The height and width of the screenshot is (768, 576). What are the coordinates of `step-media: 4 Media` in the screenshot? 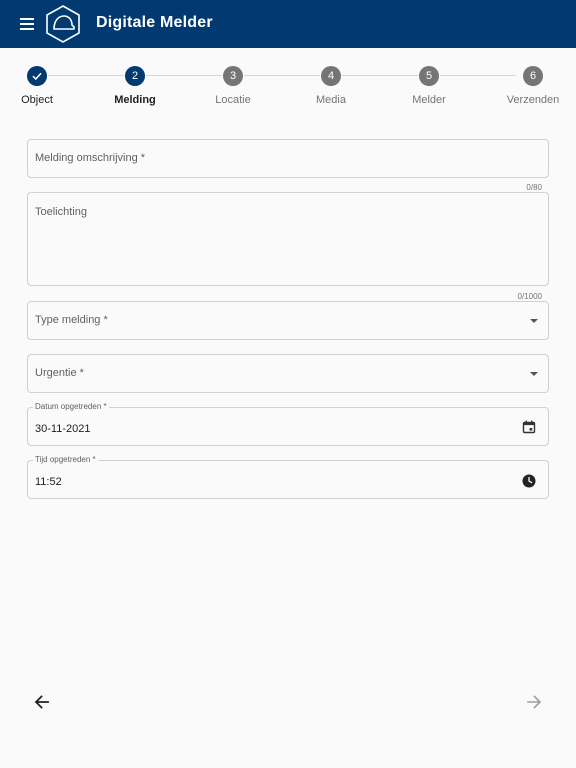 It's located at (331, 86).